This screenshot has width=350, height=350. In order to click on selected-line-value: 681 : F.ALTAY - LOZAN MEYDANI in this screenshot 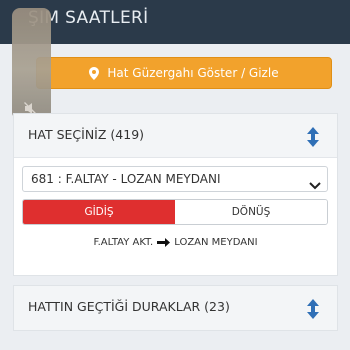, I will do `click(126, 179)`.